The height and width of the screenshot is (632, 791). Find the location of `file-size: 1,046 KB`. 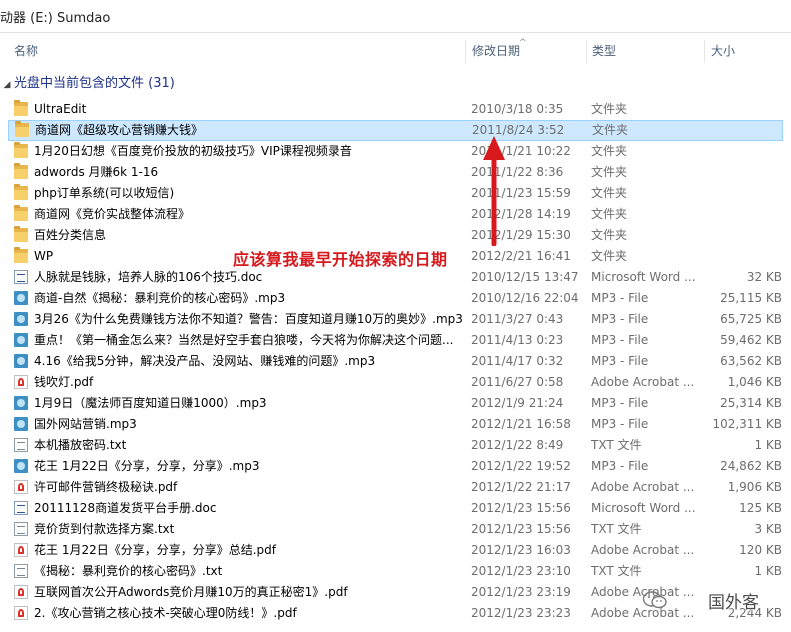

file-size: 1,046 KB is located at coordinates (754, 382).